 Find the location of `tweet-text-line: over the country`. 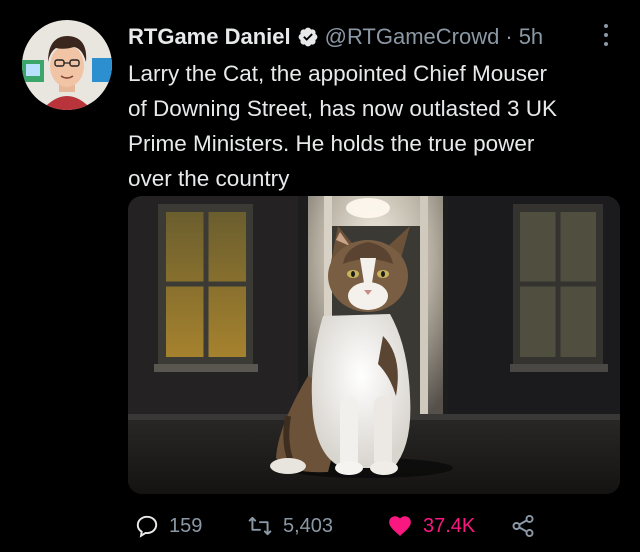

tweet-text-line: over the country is located at coordinates (209, 178).